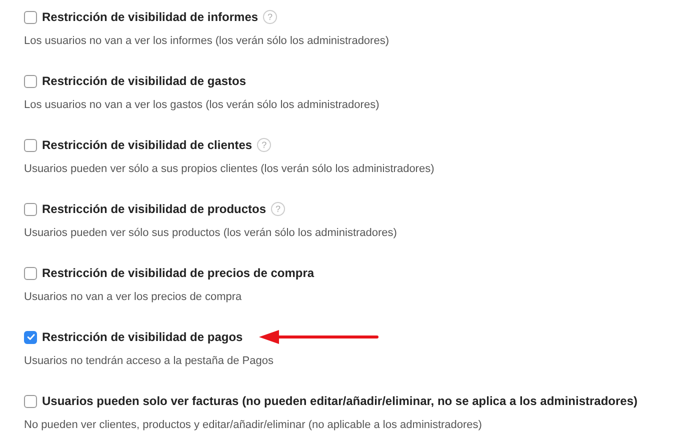 The width and height of the screenshot is (679, 447). I want to click on option-description: Los usuarios no van a ver los informes (los verán sólo los administradores), so click(207, 41).